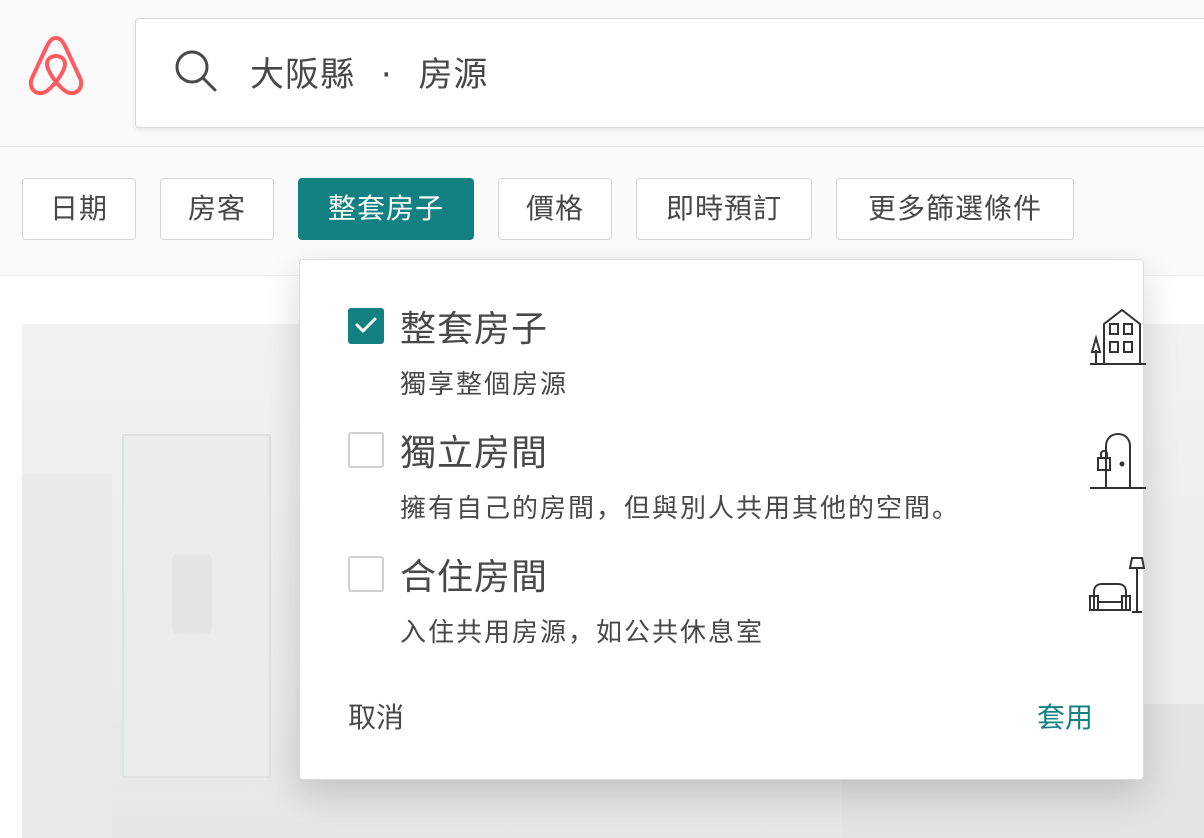 Image resolution: width=1204 pixels, height=838 pixels. Describe the element at coordinates (555, 209) in the screenshot. I see `filter-price-button: 價格` at that location.